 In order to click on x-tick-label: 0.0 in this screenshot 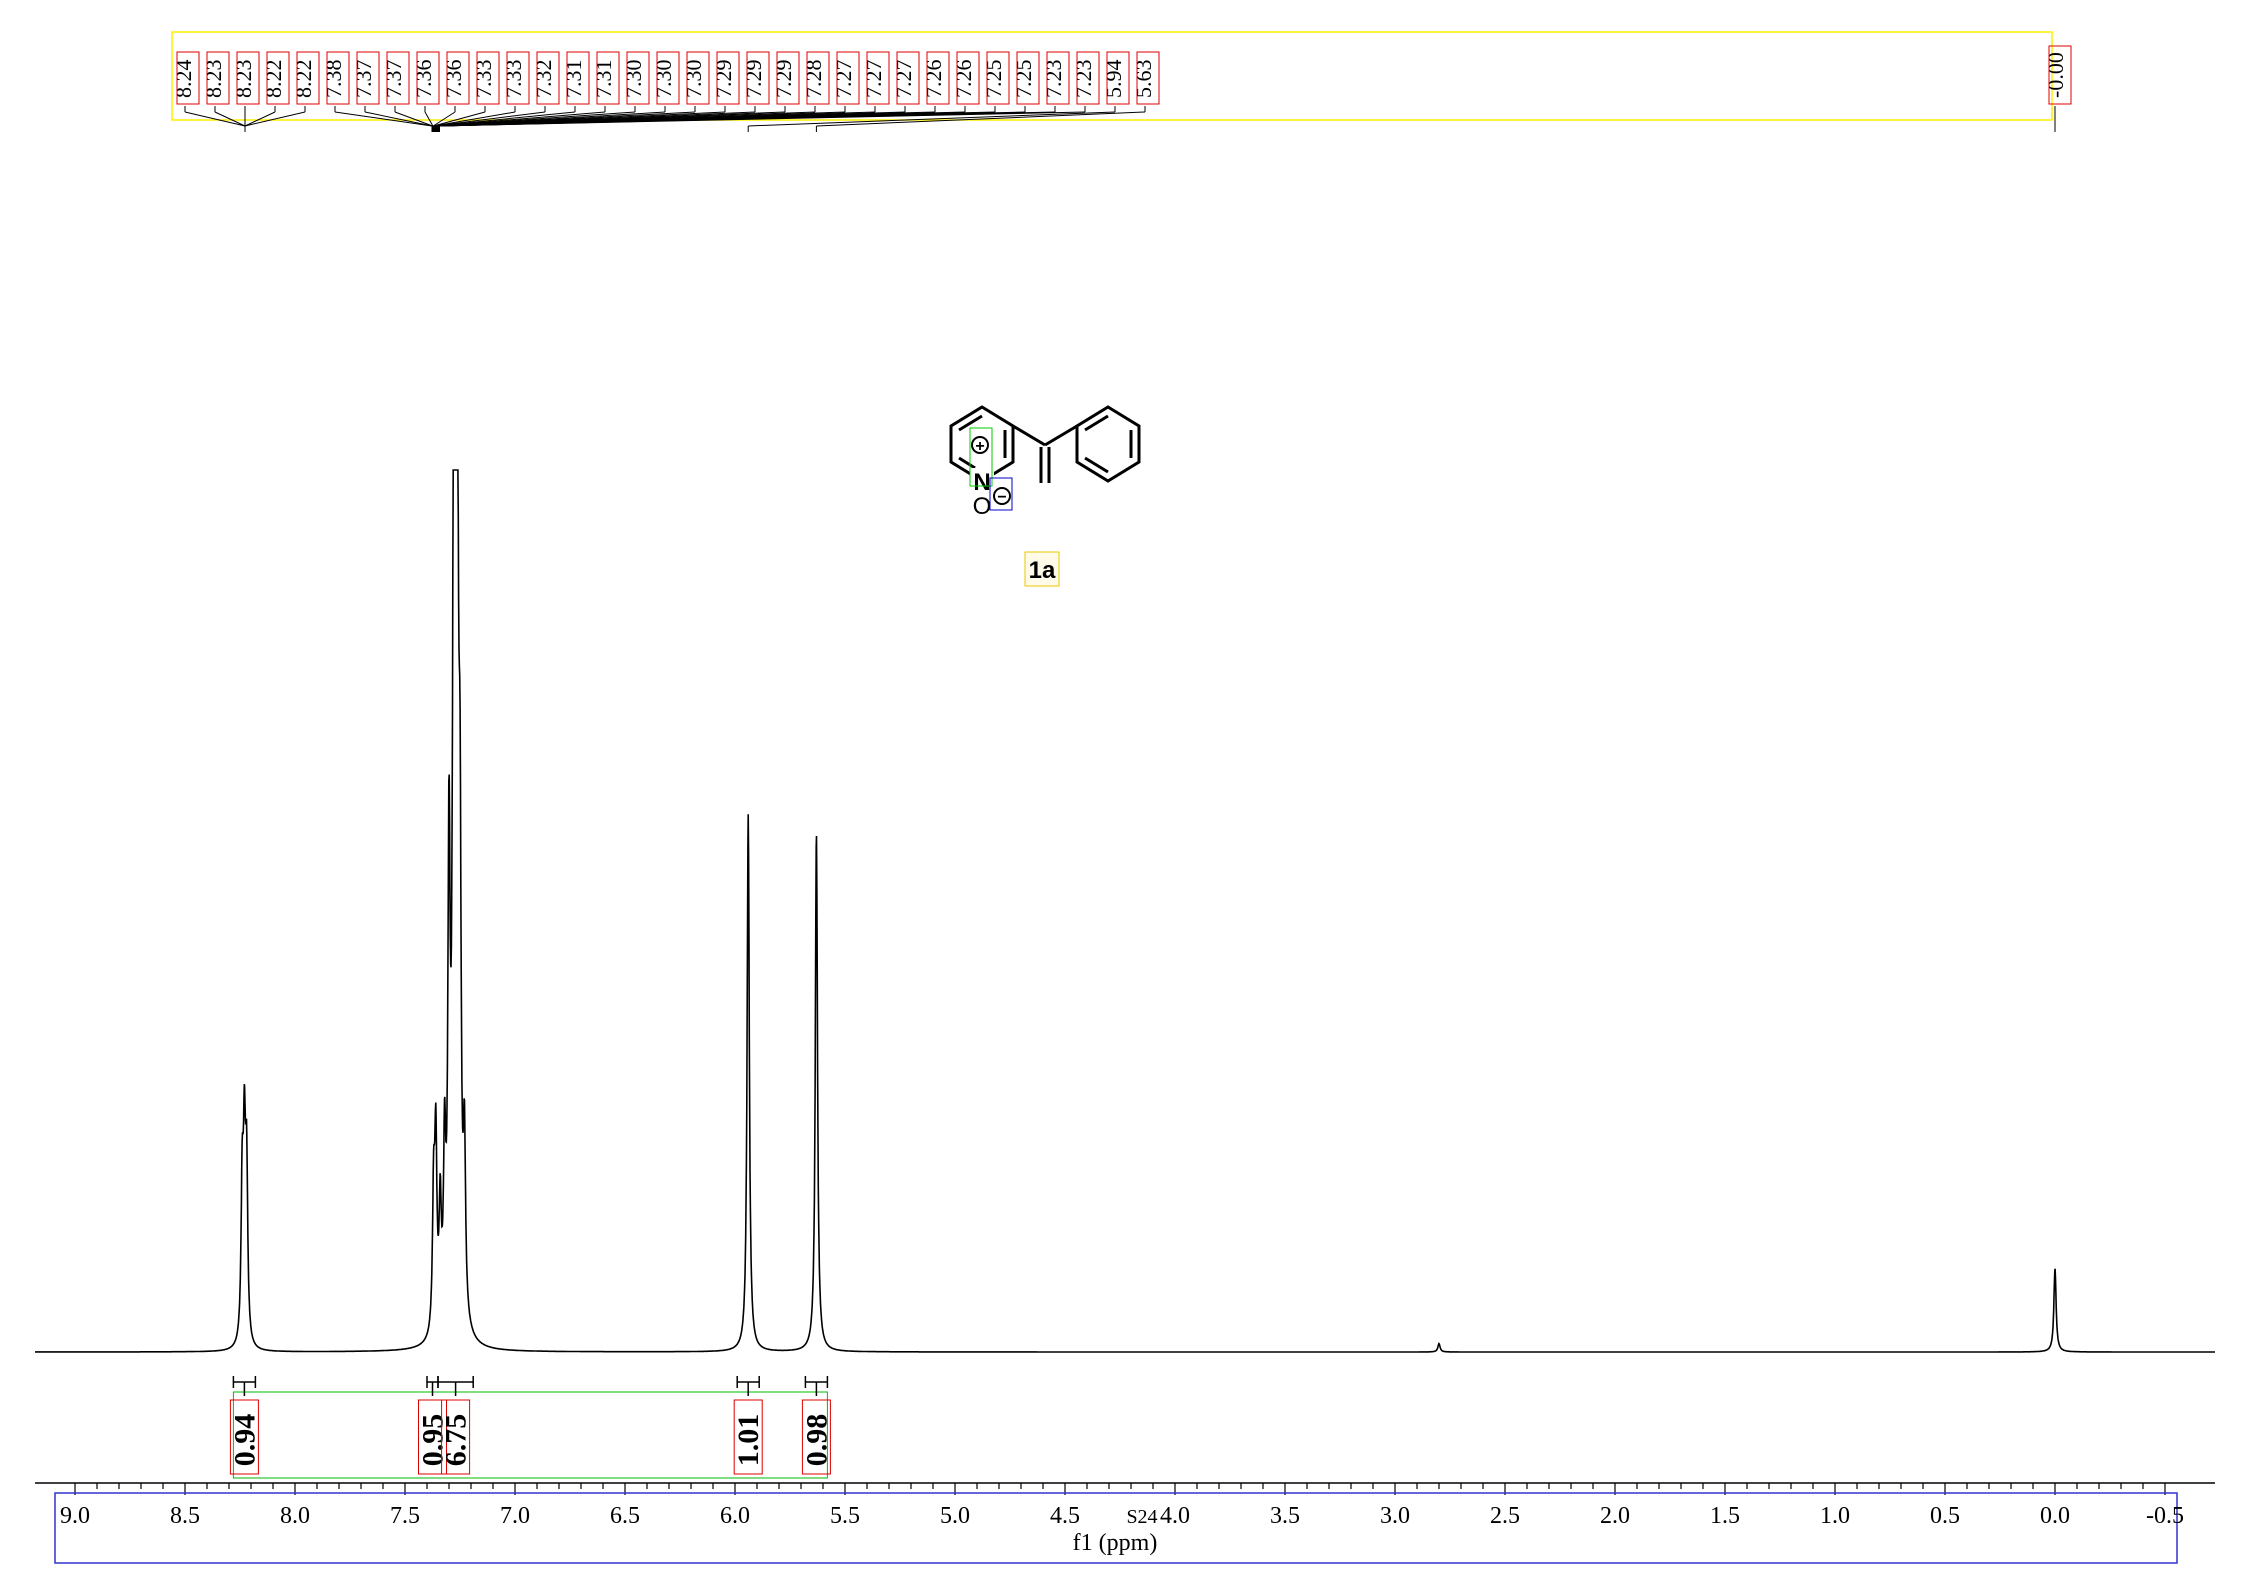, I will do `click(2055, 1516)`.